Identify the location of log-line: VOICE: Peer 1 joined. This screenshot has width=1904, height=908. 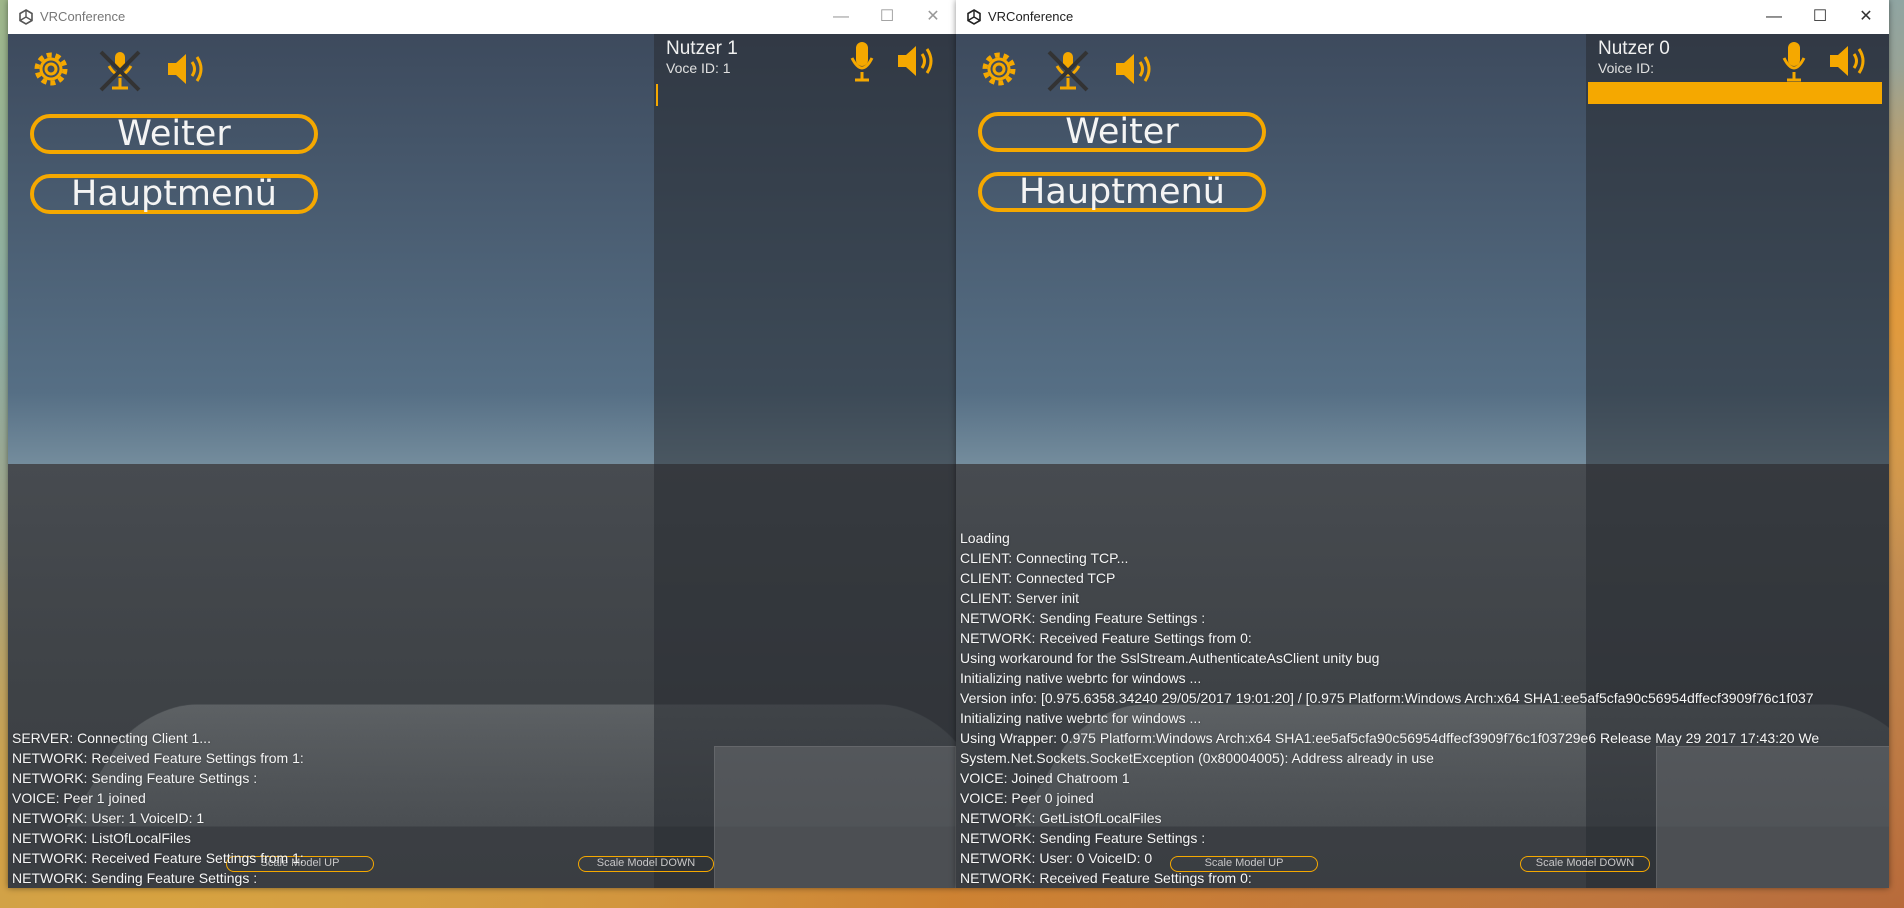
(79, 798).